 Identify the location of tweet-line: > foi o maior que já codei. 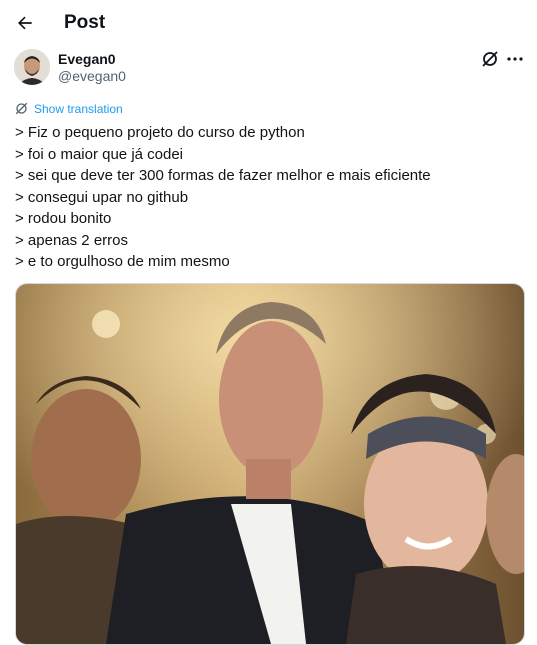
(99, 154).